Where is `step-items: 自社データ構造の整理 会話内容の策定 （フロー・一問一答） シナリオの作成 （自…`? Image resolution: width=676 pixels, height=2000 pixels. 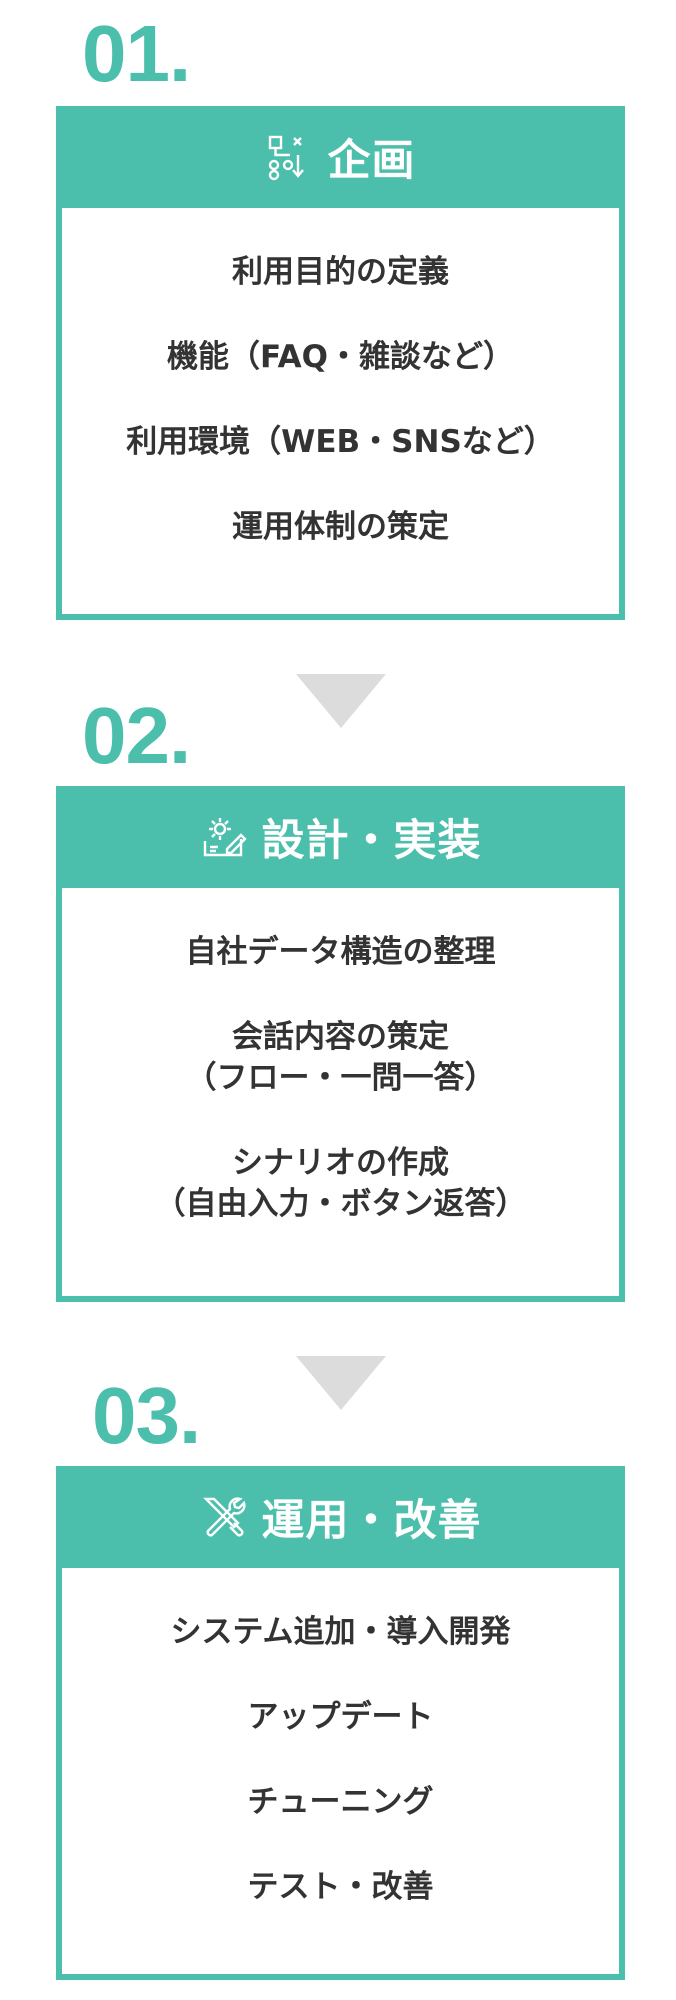 step-items: 自社データ構造の整理 会話内容の策定 （フロー・一問一答） シナリオの作成 （自… is located at coordinates (340, 1056).